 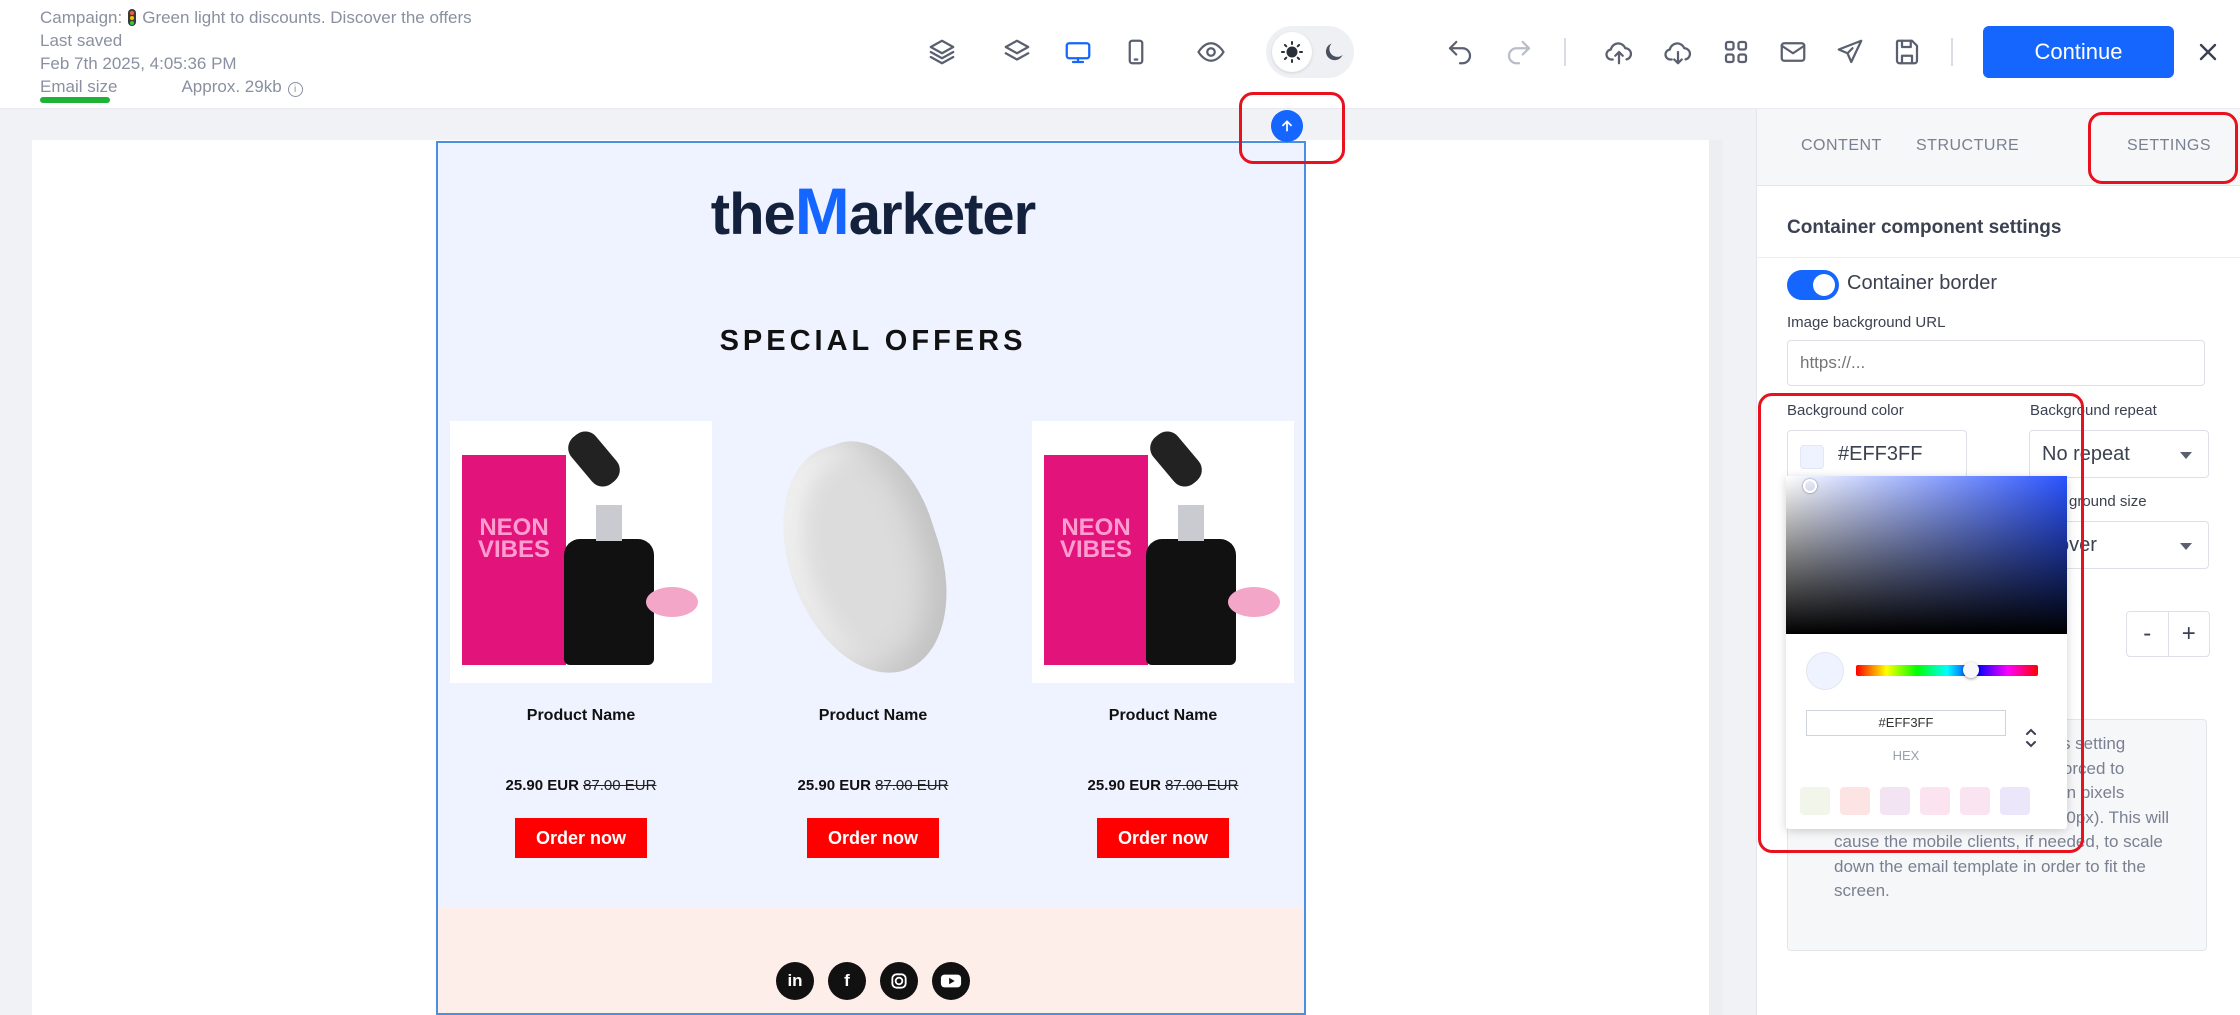 I want to click on color-picker-popover: #EFF3FF HEX, so click(x=1926, y=652).